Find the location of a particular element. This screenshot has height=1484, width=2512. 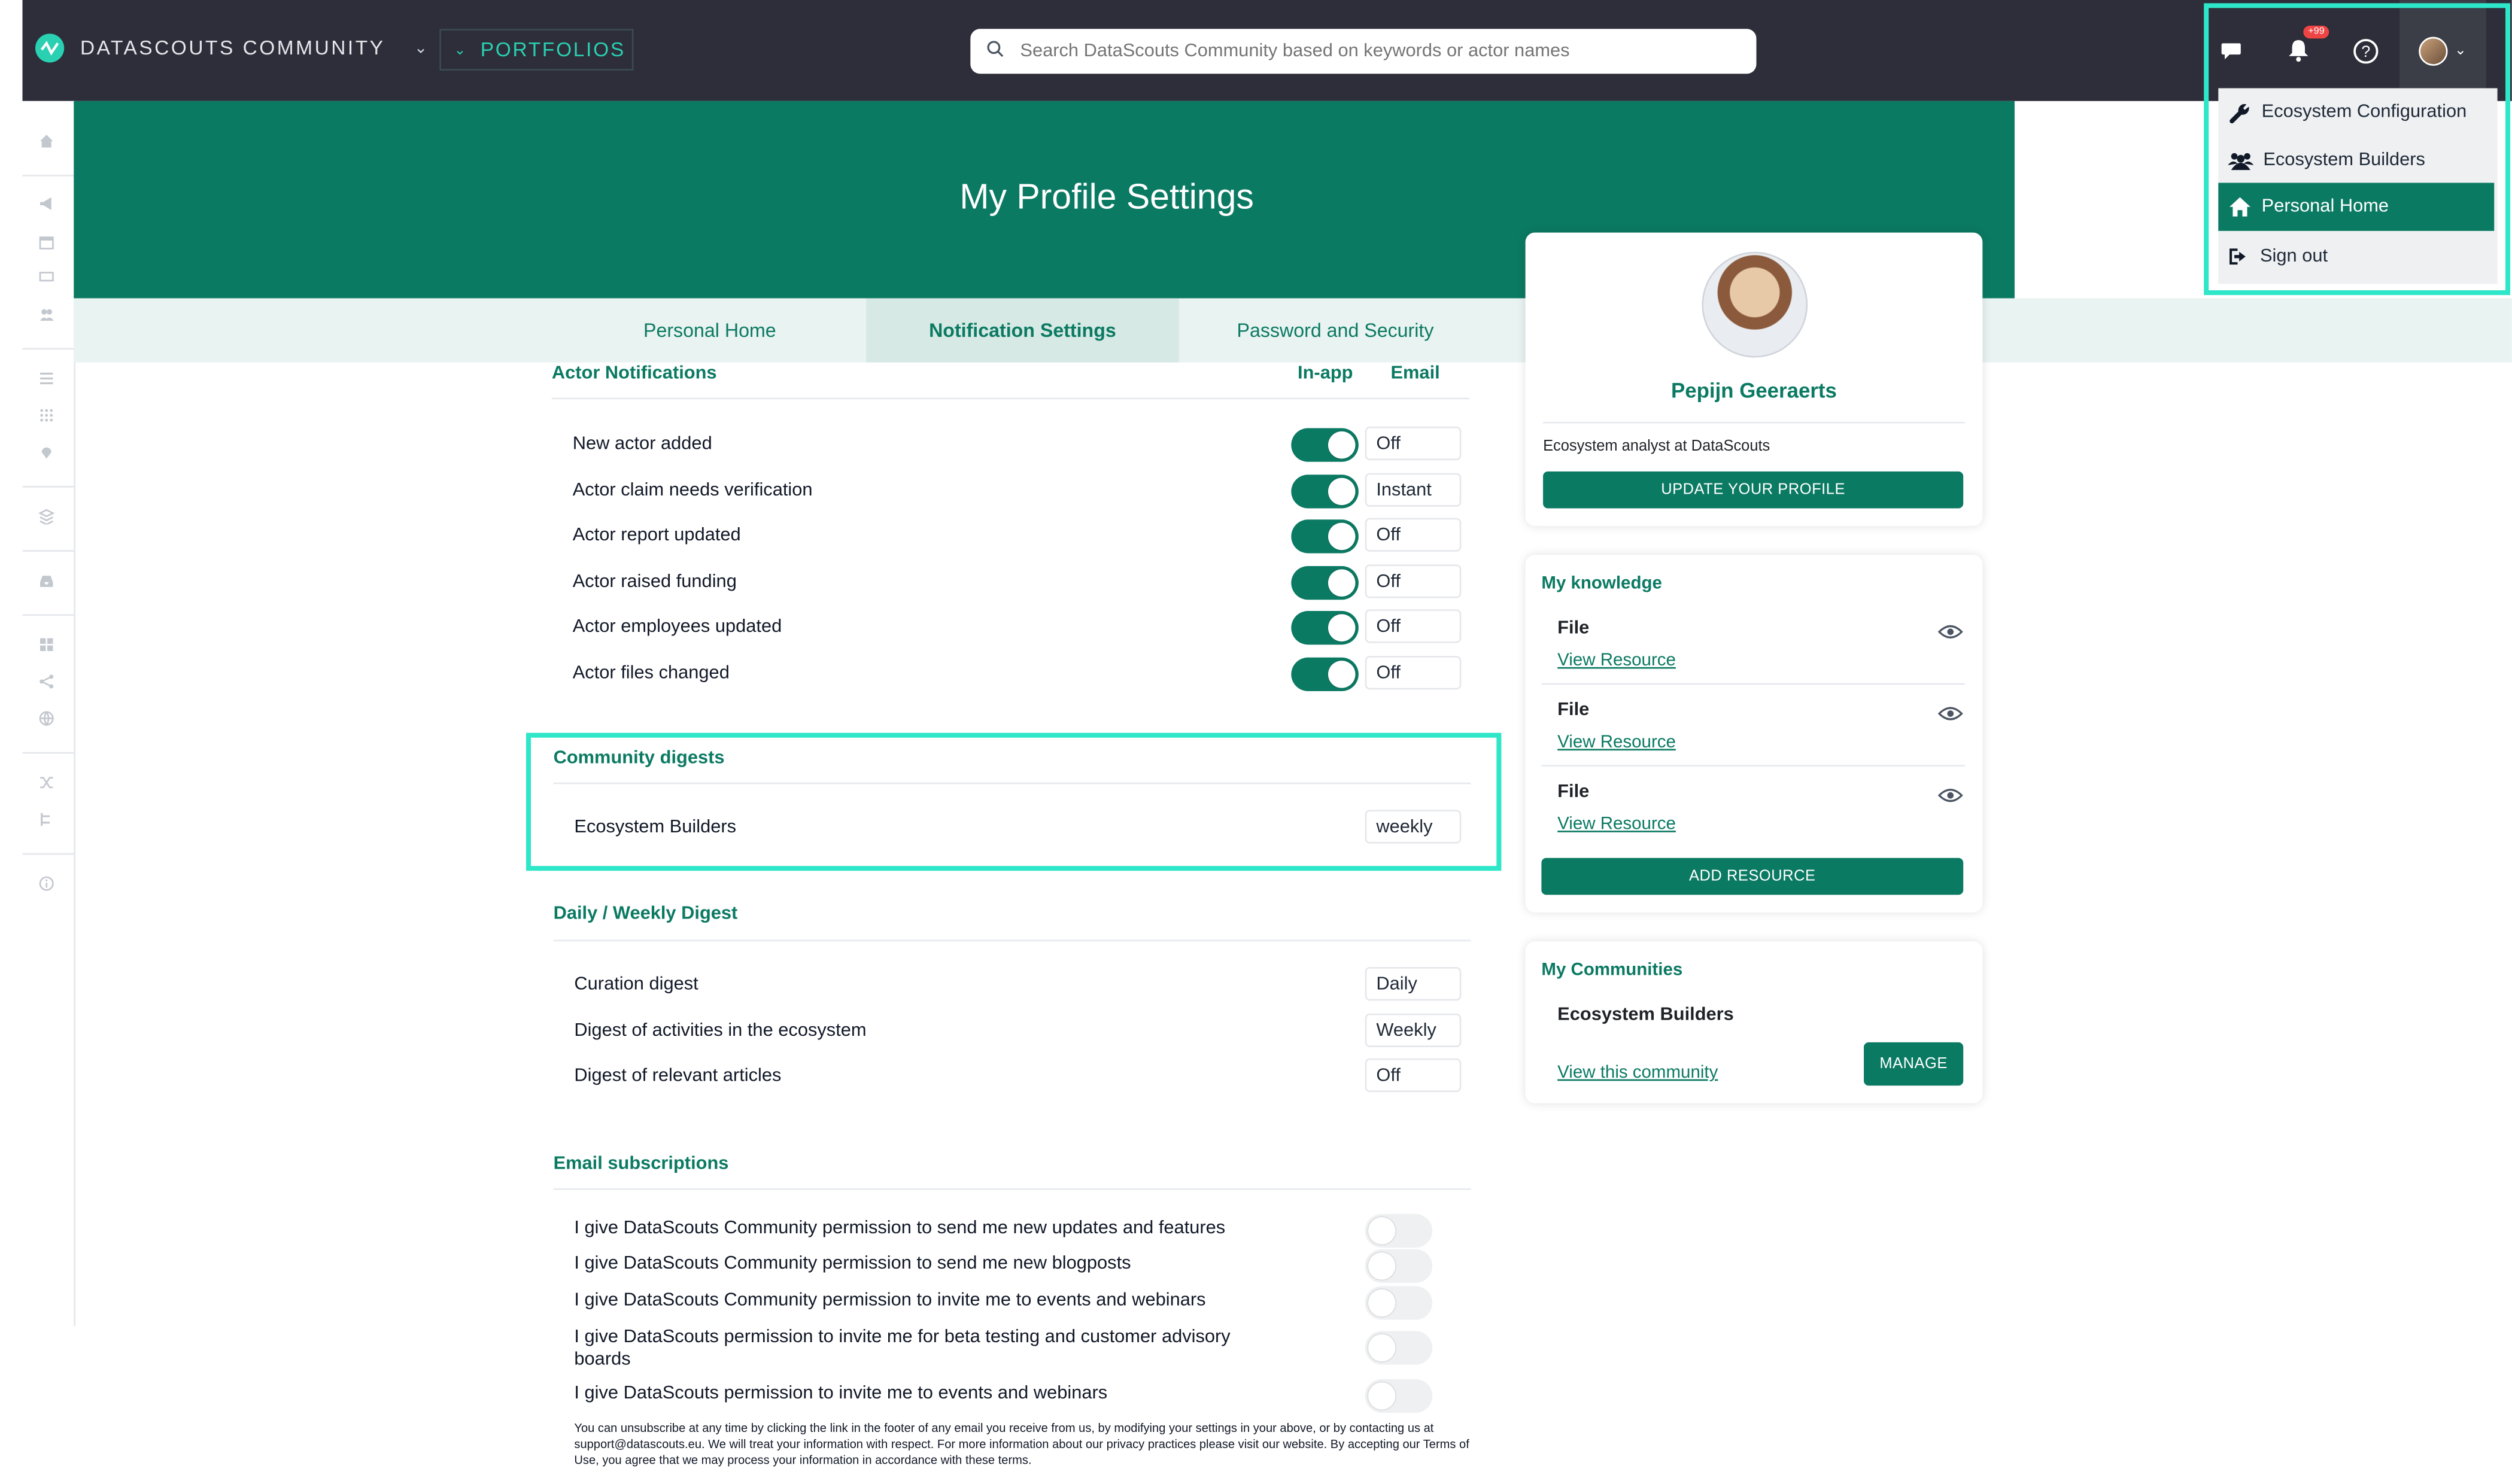

digest-label: Ecosystem Builders is located at coordinates (655, 827).